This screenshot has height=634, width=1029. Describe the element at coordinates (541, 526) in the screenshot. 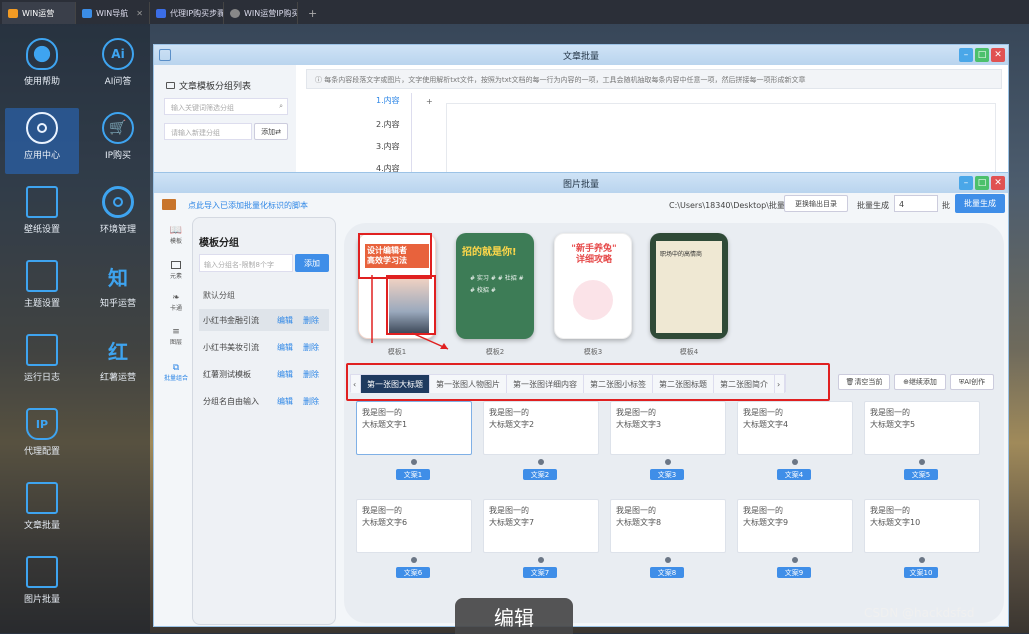

I see `text-card: 我是图一的 大标题文字7` at that location.